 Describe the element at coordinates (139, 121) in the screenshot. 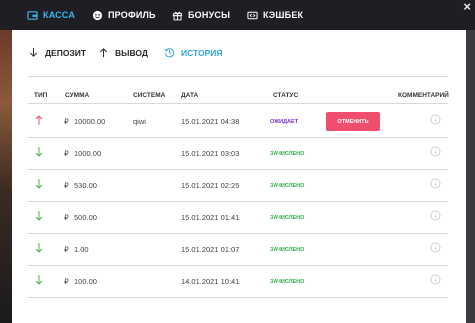

I see `system-value: qiwi` at that location.